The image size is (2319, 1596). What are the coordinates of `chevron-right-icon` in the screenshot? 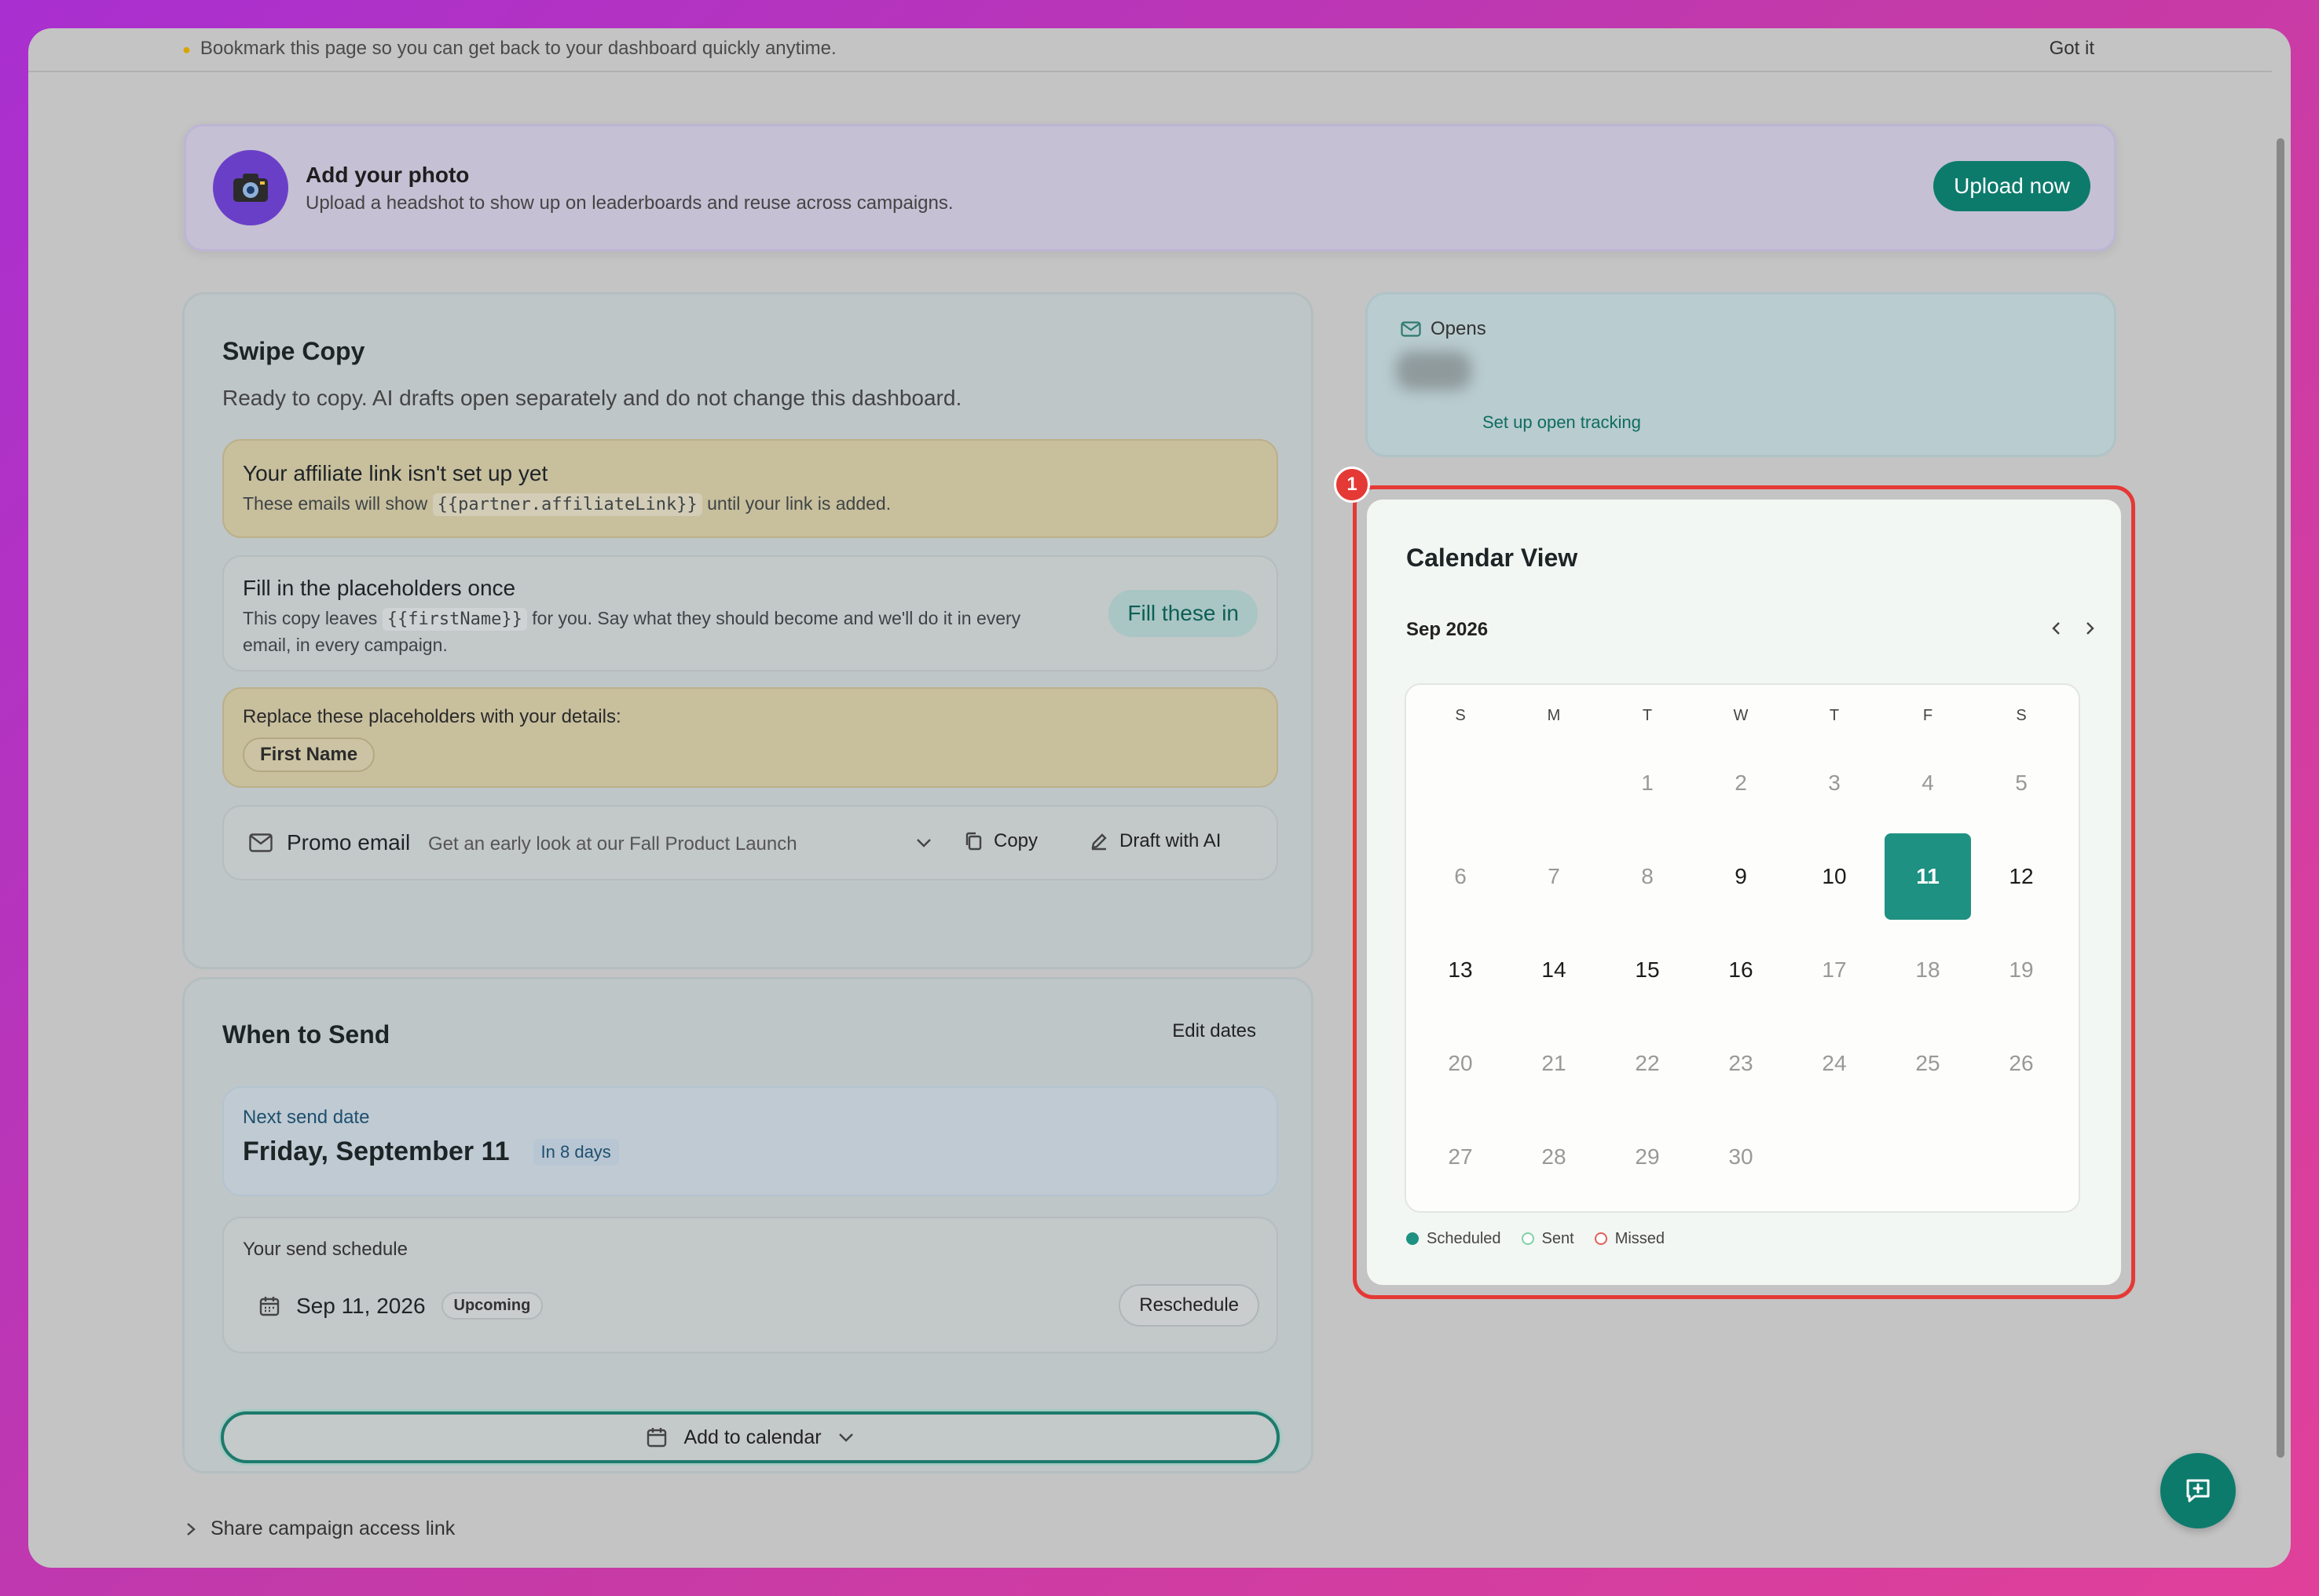 It's located at (191, 1529).